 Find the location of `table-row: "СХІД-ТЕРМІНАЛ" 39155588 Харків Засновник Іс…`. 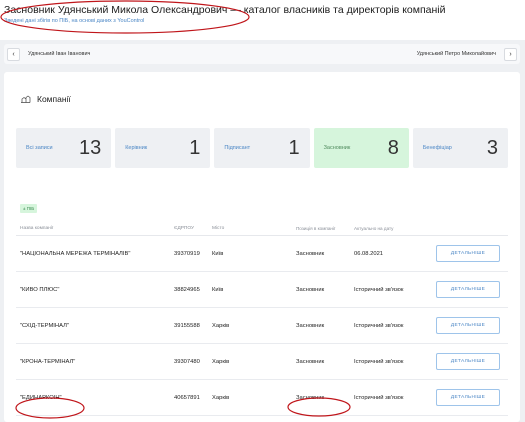

table-row: "СХІД-ТЕРМІНАЛ" 39155588 Харків Засновник Іс… is located at coordinates (262, 326).